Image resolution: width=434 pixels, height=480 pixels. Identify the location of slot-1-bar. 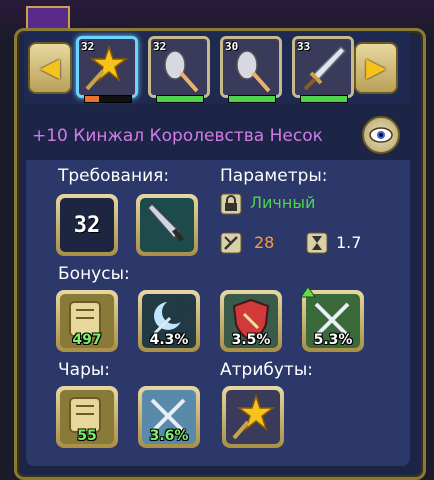
(108, 99).